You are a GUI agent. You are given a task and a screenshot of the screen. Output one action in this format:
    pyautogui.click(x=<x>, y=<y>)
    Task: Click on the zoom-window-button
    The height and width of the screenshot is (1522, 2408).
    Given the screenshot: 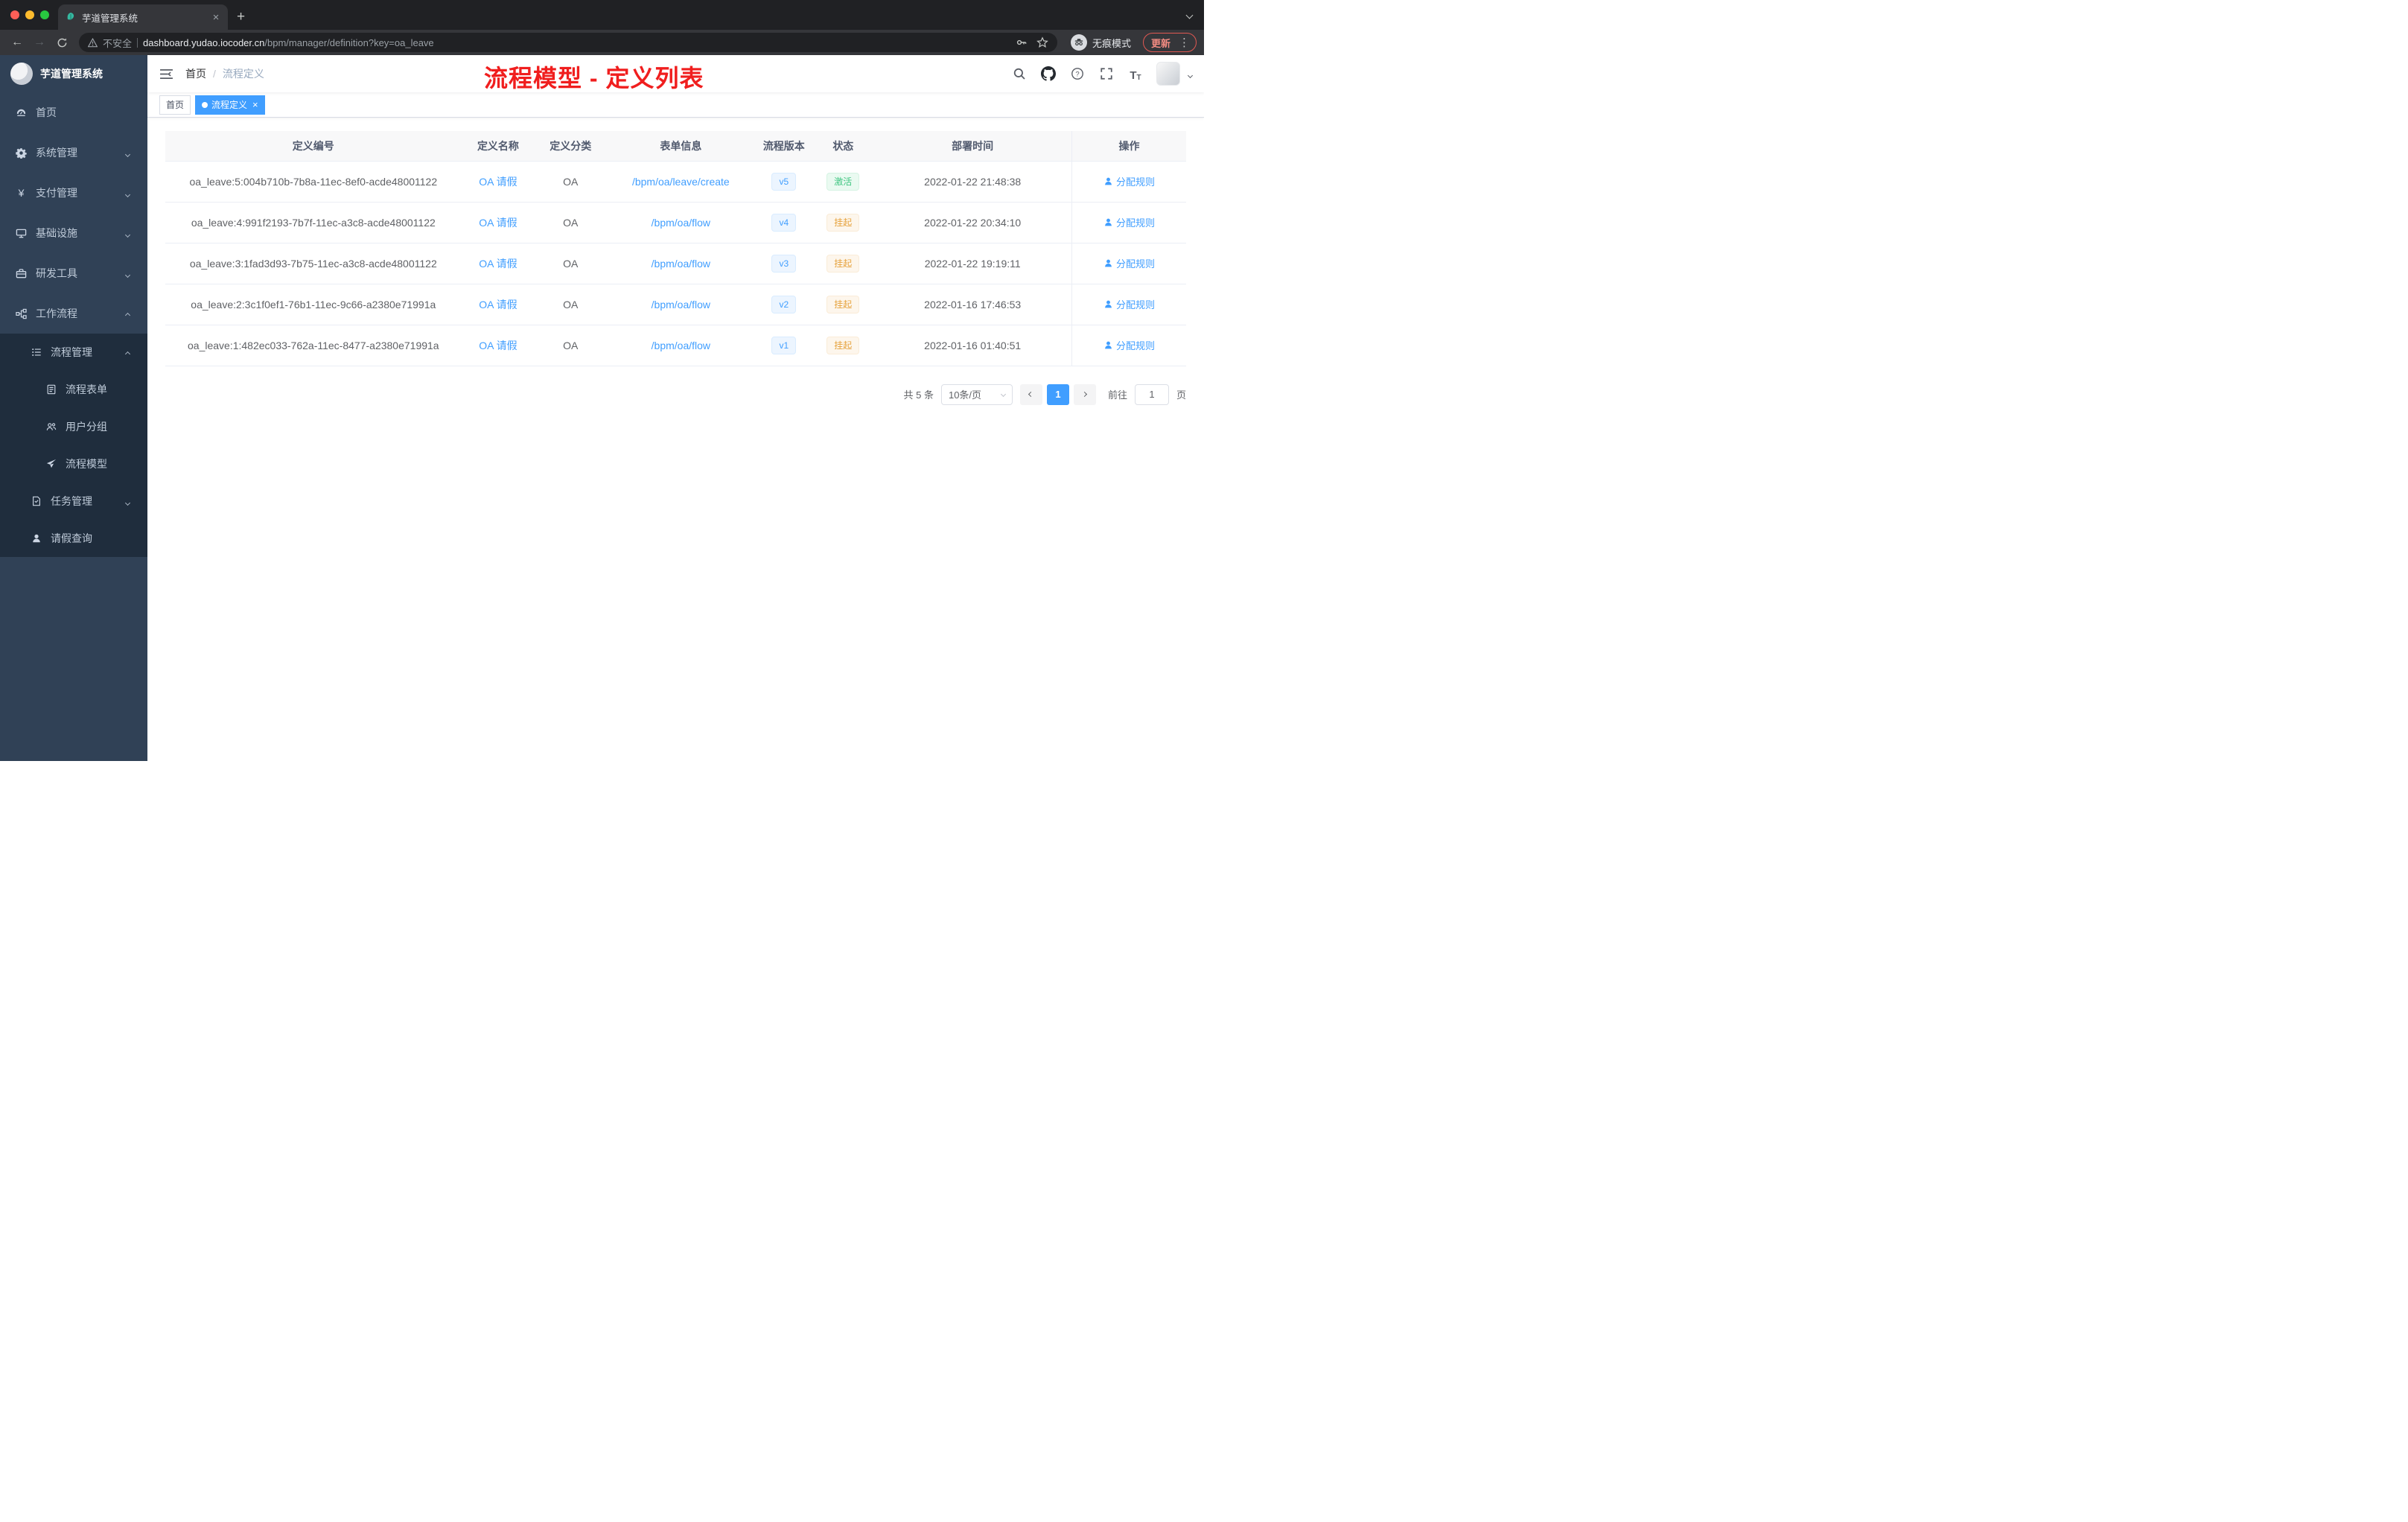 What is the action you would take?
    pyautogui.click(x=44, y=14)
    